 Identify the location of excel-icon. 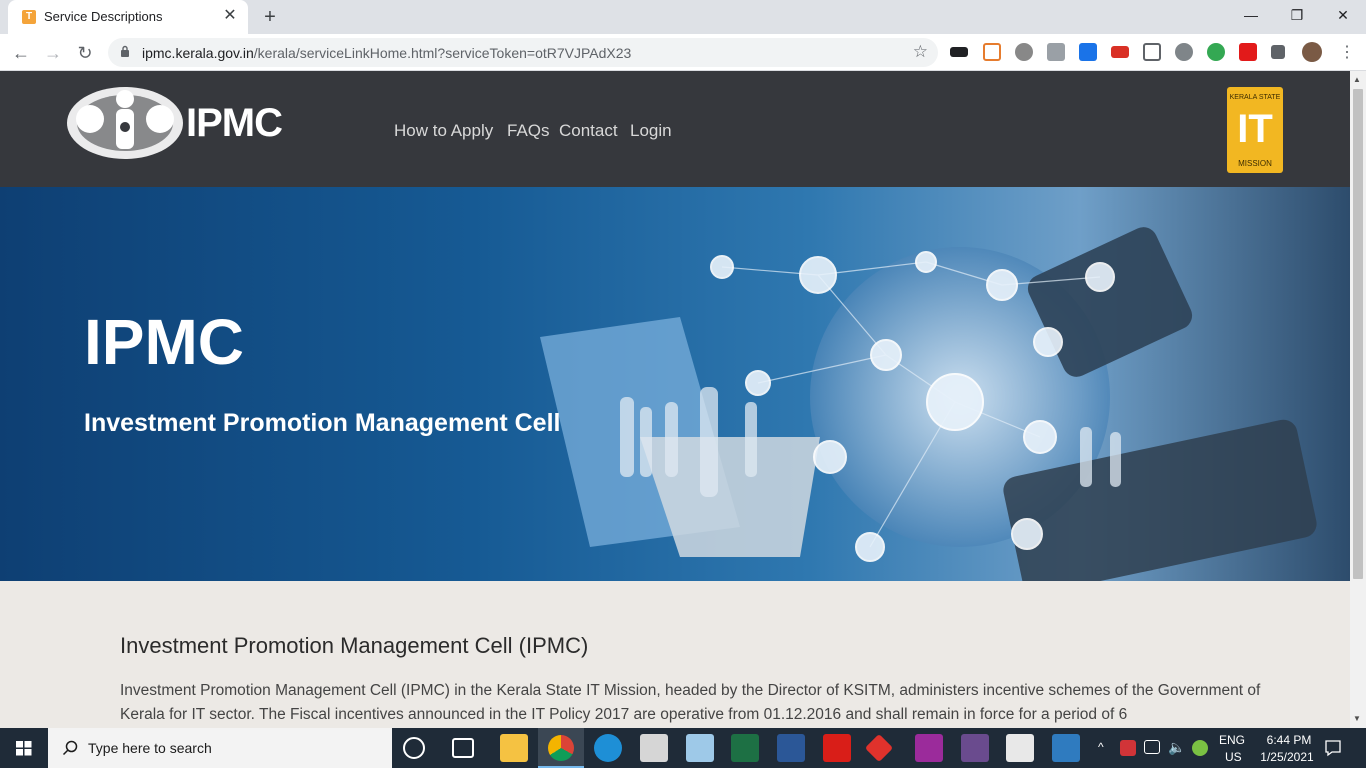
(745, 748).